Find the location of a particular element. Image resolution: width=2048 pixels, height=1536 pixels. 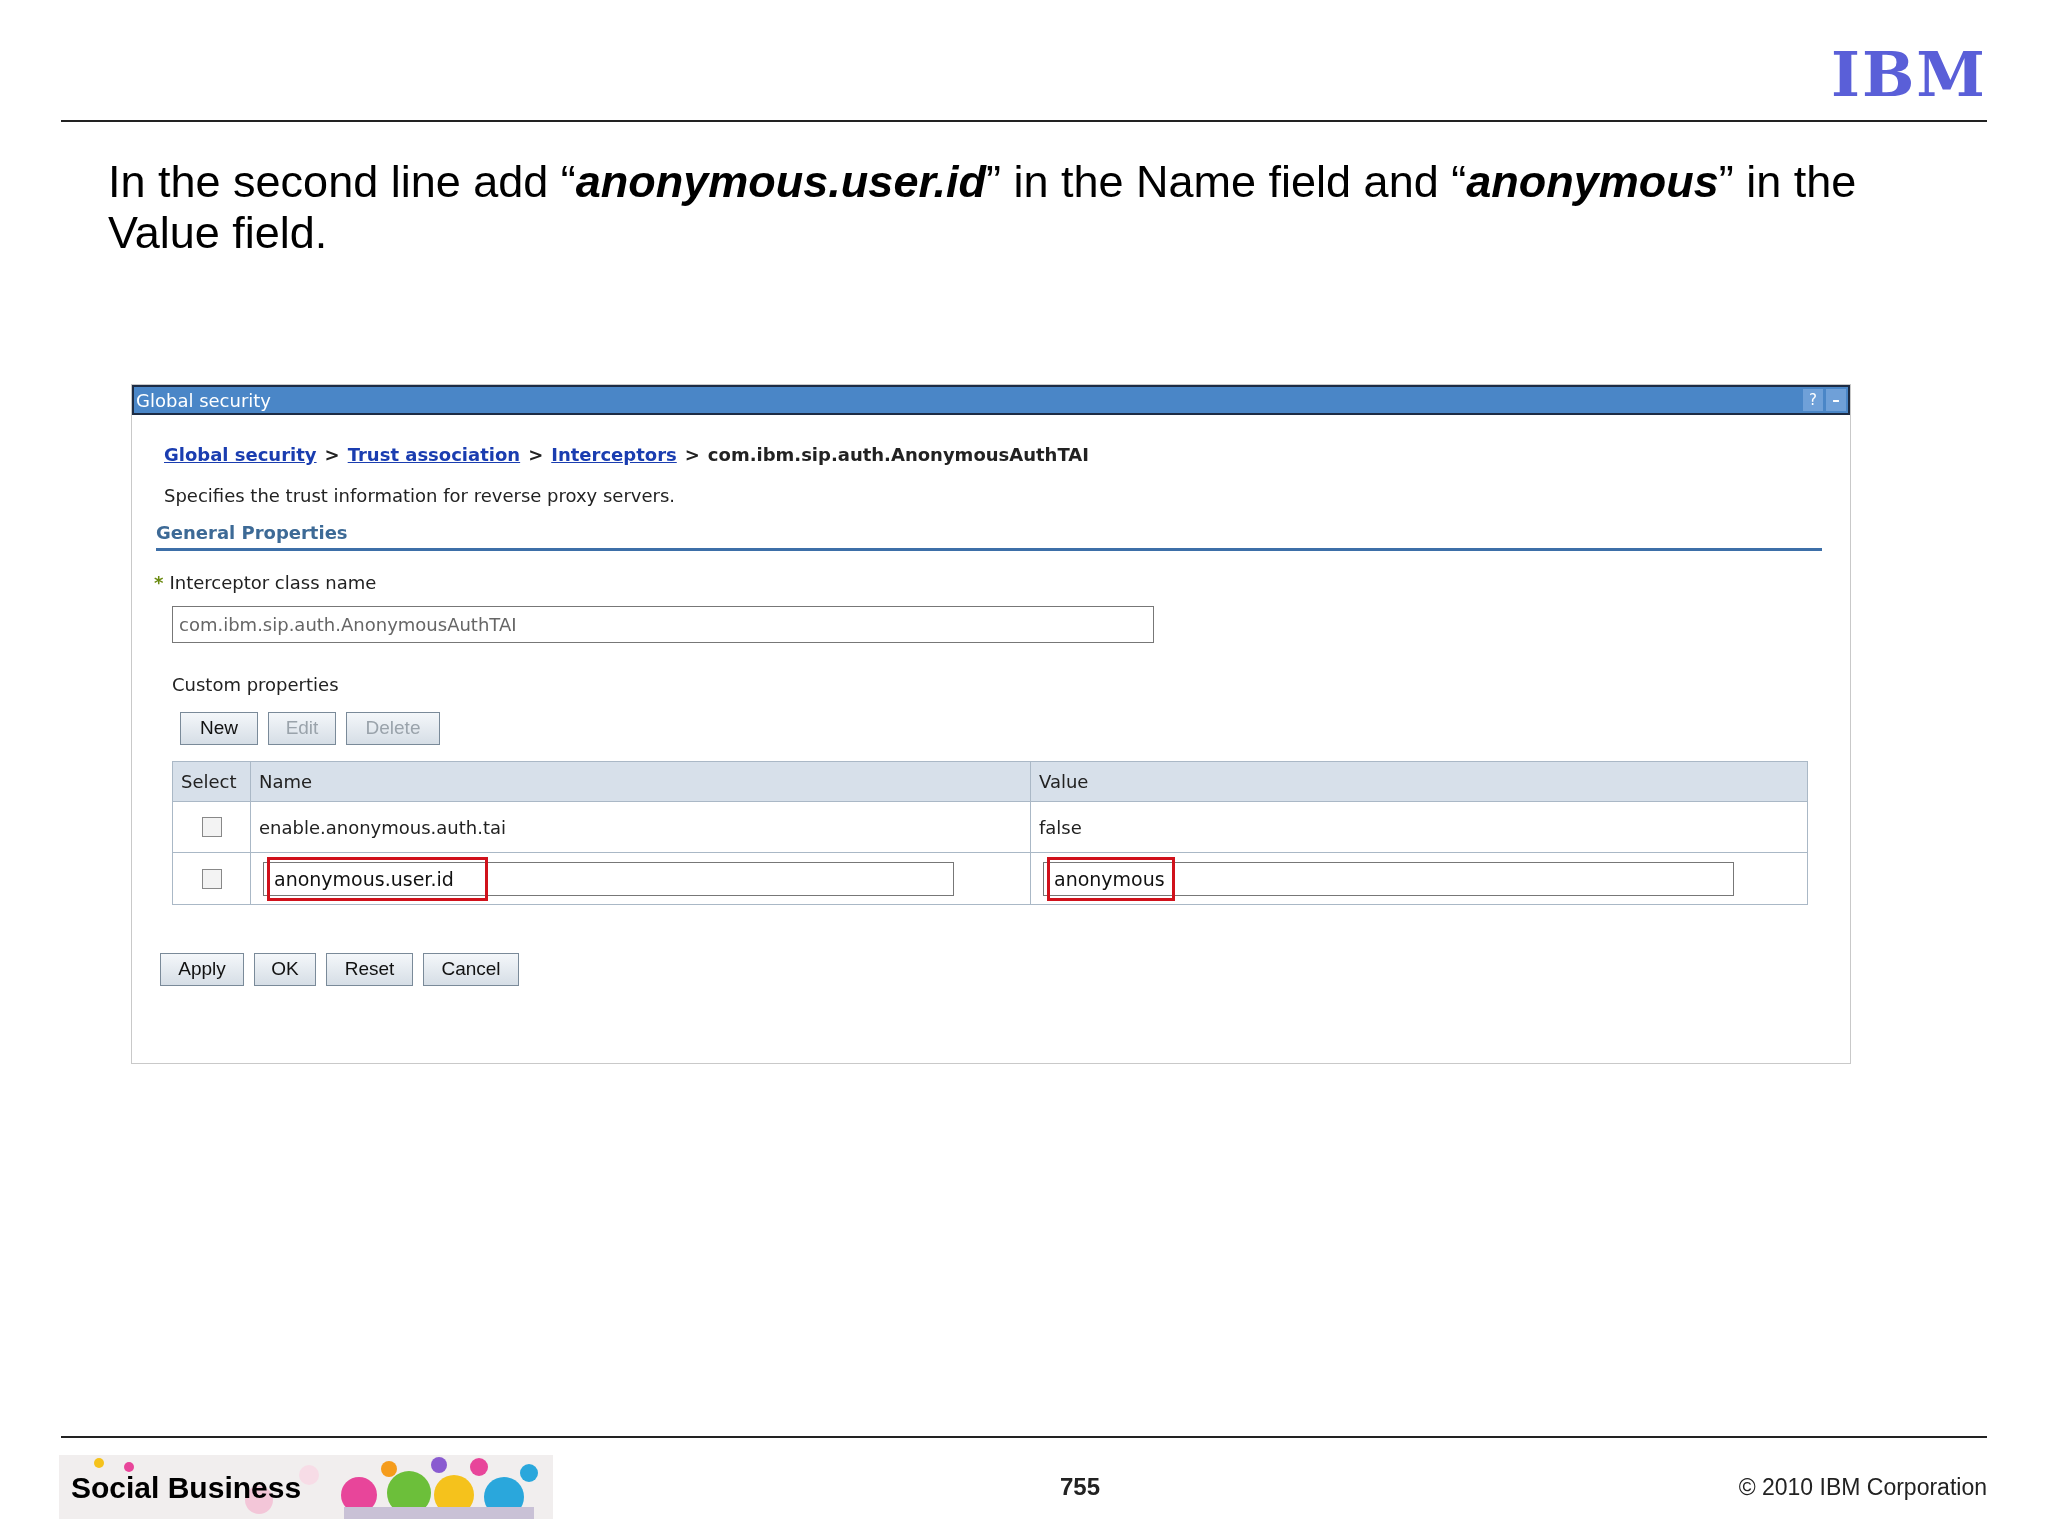

column-header: Select is located at coordinates (212, 781).